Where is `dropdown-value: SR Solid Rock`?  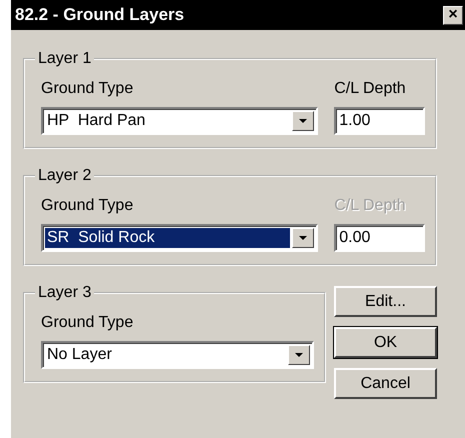 dropdown-value: SR Solid Rock is located at coordinates (167, 238).